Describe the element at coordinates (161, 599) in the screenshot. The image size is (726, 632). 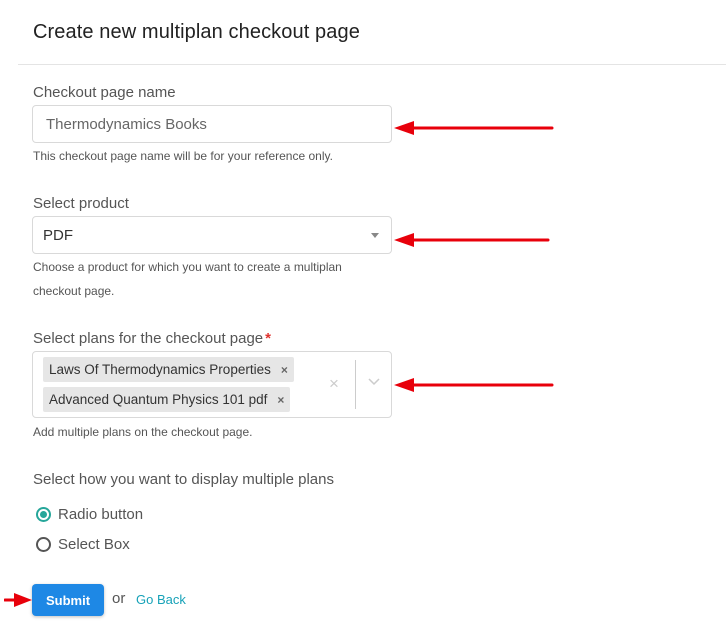
I see `go-back-link: Go Back` at that location.